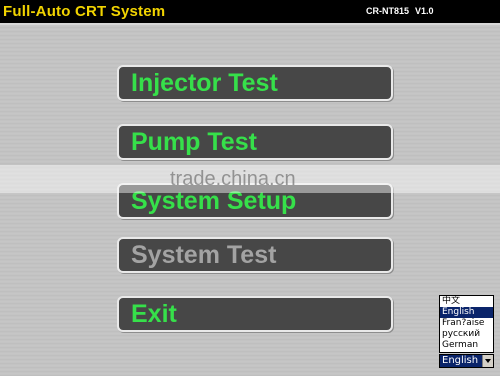  Describe the element at coordinates (84, 11) in the screenshot. I see `app-title: Full-Auto CRT System` at that location.